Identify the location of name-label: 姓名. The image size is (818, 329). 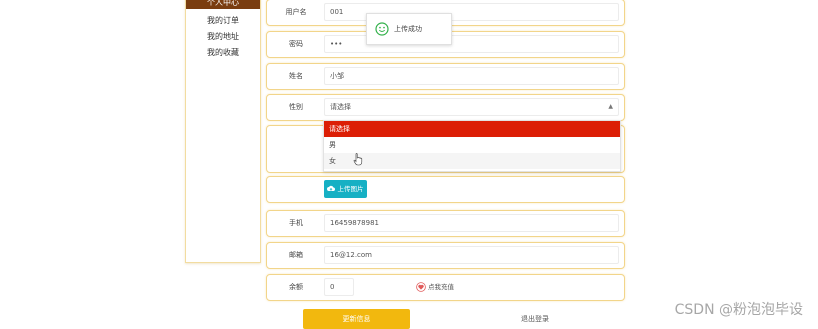
(296, 76).